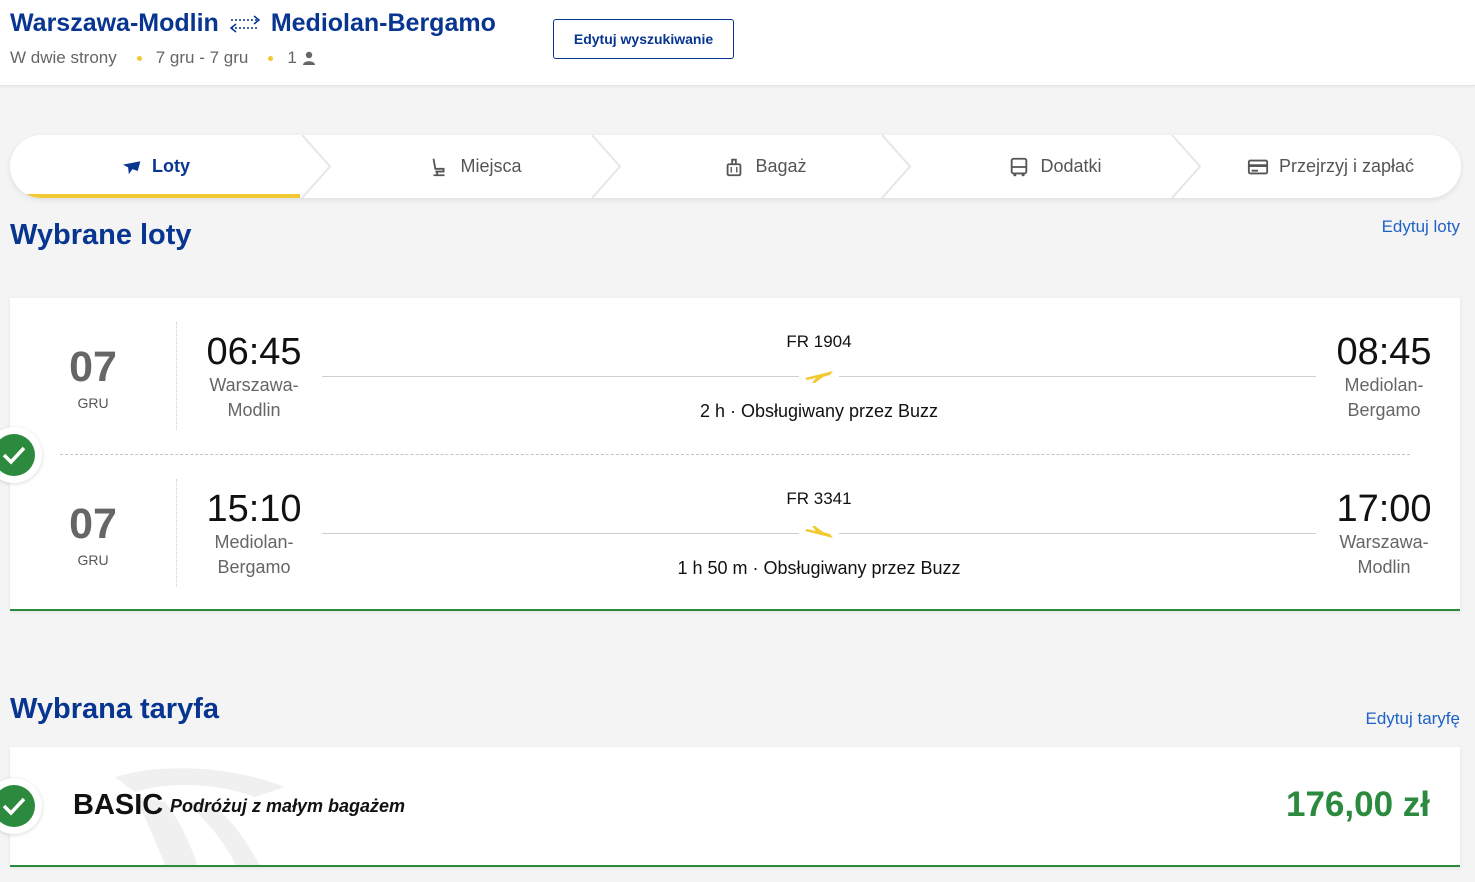 The width and height of the screenshot is (1475, 882). Describe the element at coordinates (254, 509) in the screenshot. I see `departure-time: 15:10` at that location.